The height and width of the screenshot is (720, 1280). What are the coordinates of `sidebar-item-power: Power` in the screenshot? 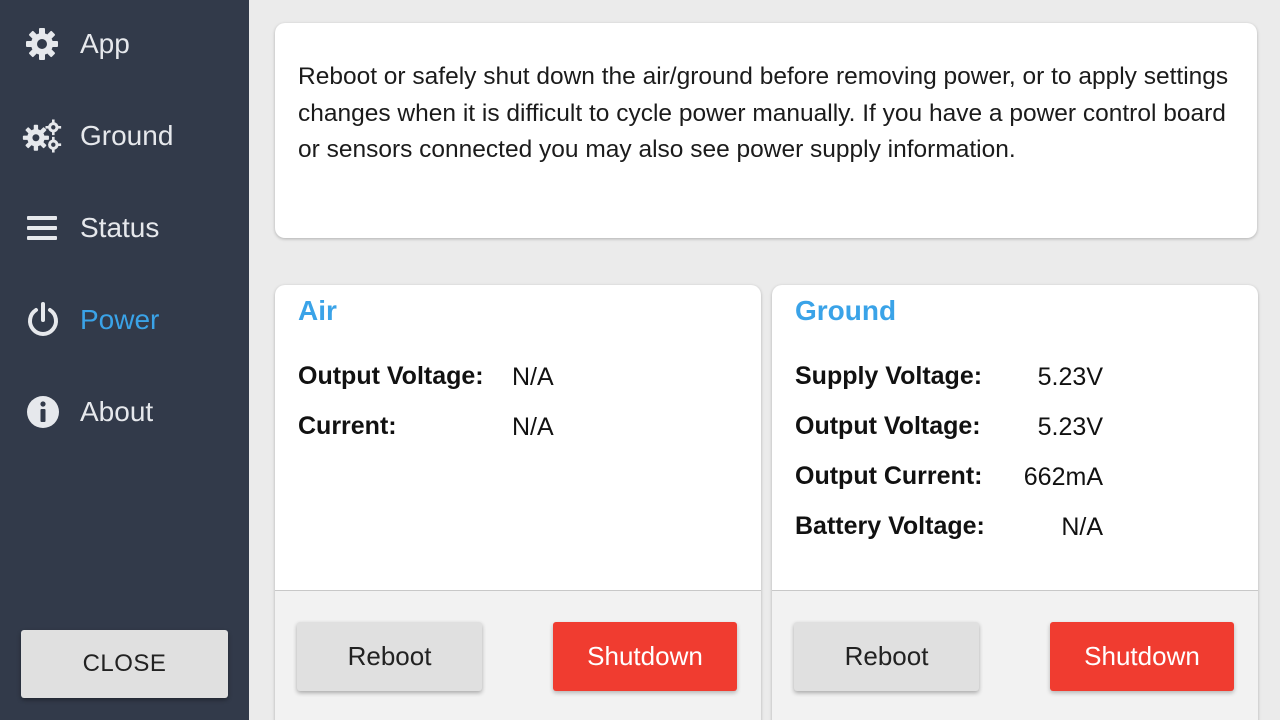 It's located at (124, 320).